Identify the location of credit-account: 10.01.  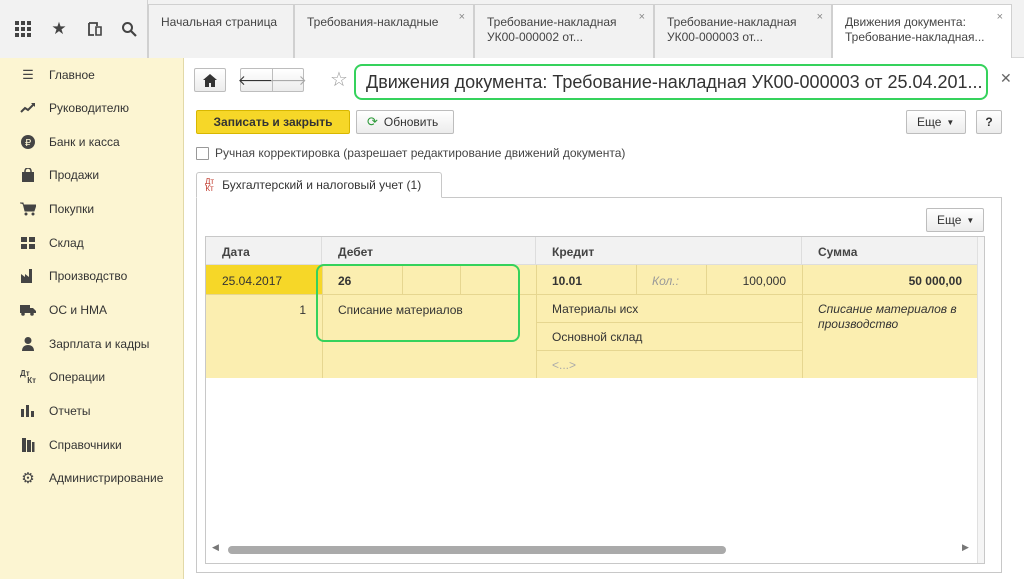
(567, 281).